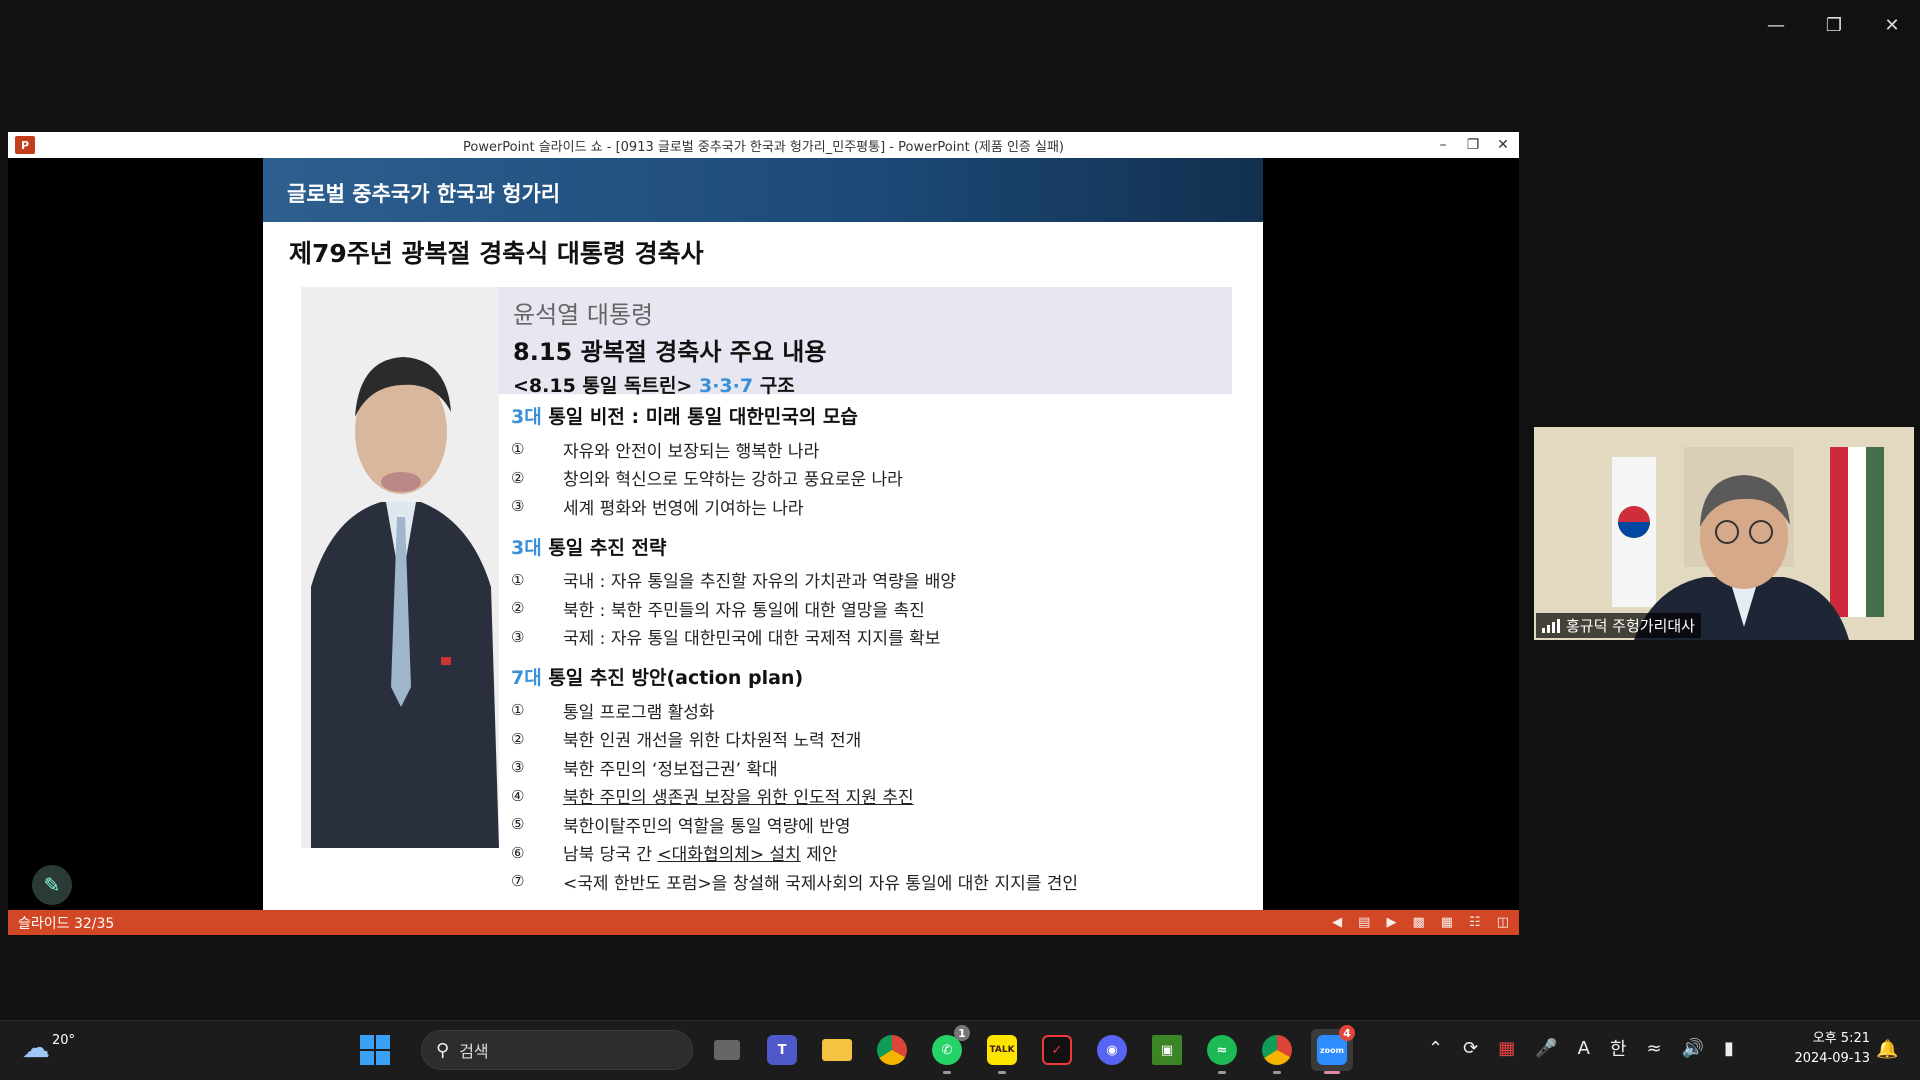  What do you see at coordinates (681, 826) in the screenshot?
I see `list-item: ⑤ 북한이탈주민의 역할을 통일 역량에 반영` at bounding box center [681, 826].